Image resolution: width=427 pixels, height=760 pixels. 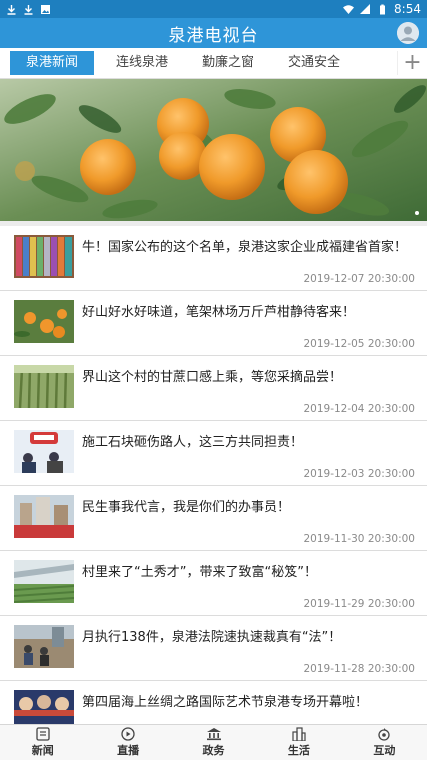 What do you see at coordinates (128, 734) in the screenshot?
I see `play-icon` at bounding box center [128, 734].